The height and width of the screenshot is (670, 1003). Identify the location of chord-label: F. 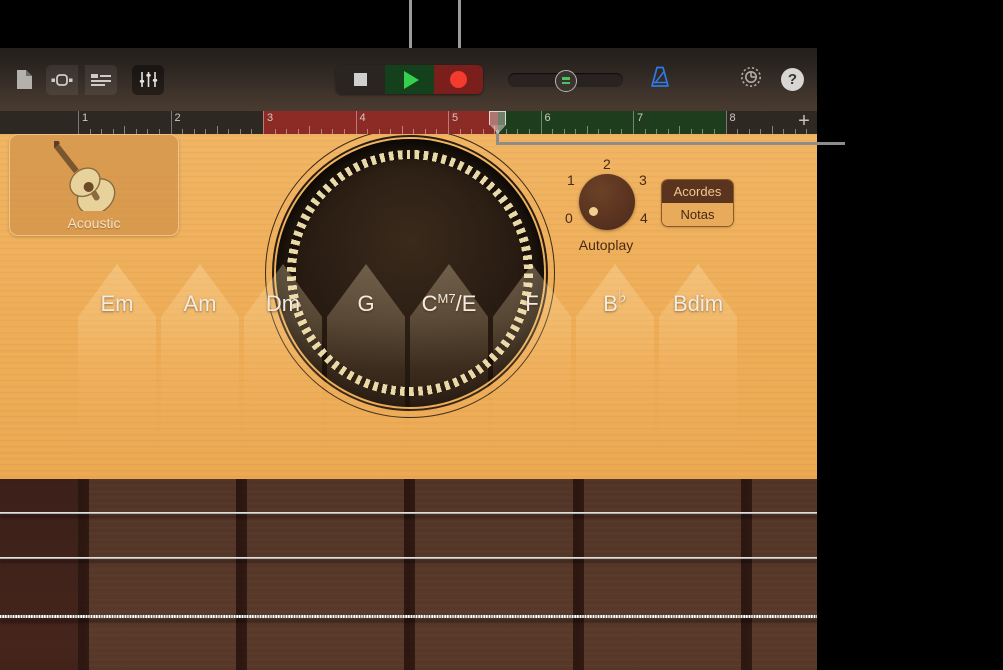
(532, 303).